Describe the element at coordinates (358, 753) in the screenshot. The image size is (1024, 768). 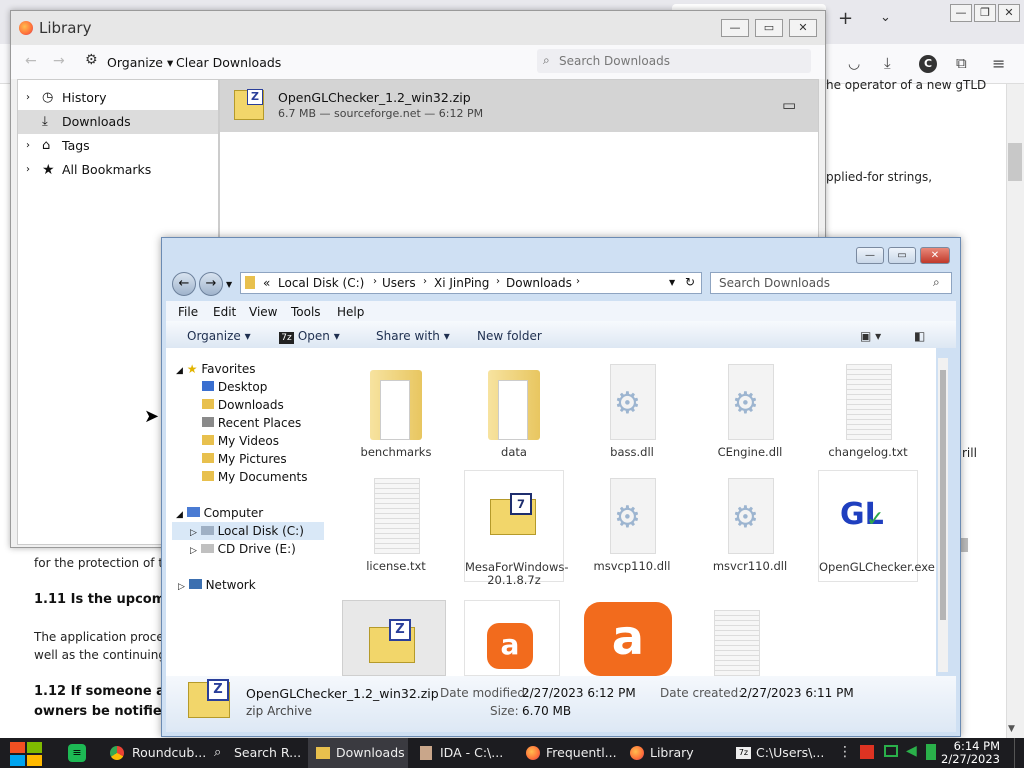
I see `taskbar-item-downloads: Downloads` at that location.